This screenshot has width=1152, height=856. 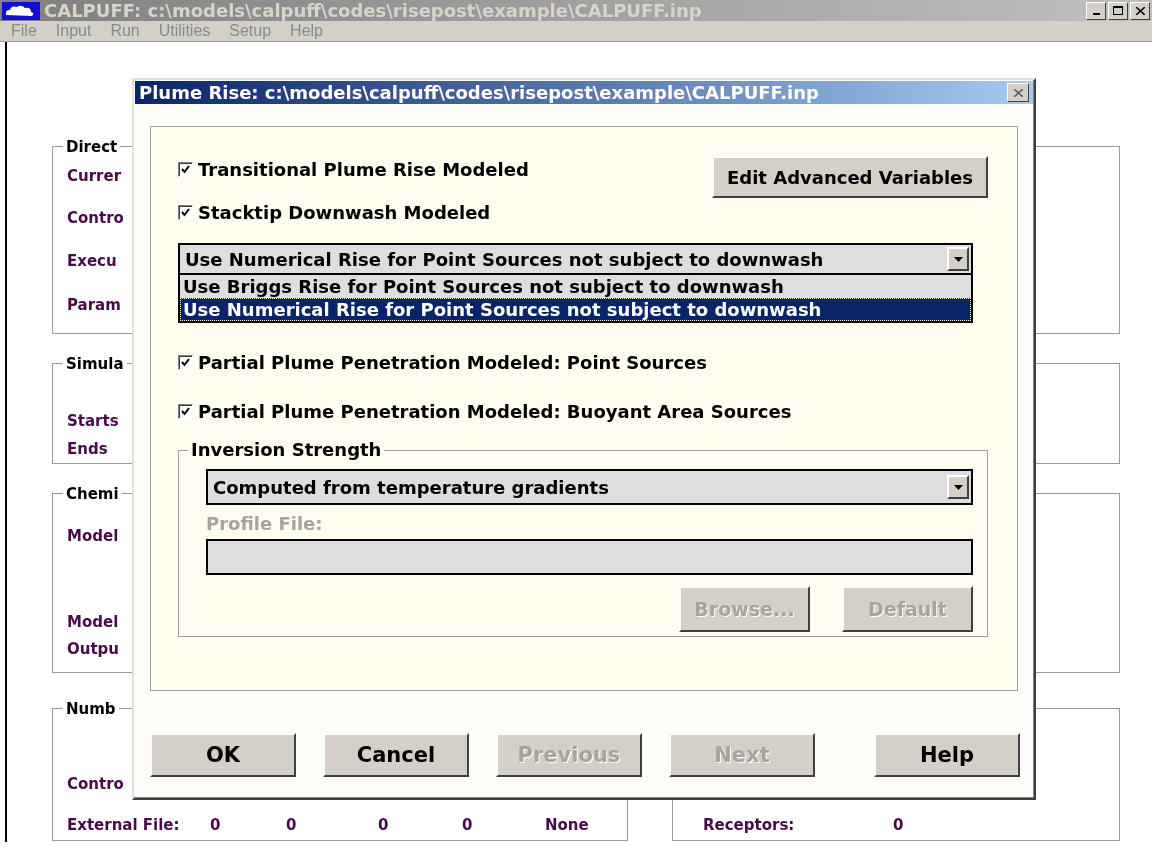 I want to click on maximize-icon, so click(x=1118, y=10).